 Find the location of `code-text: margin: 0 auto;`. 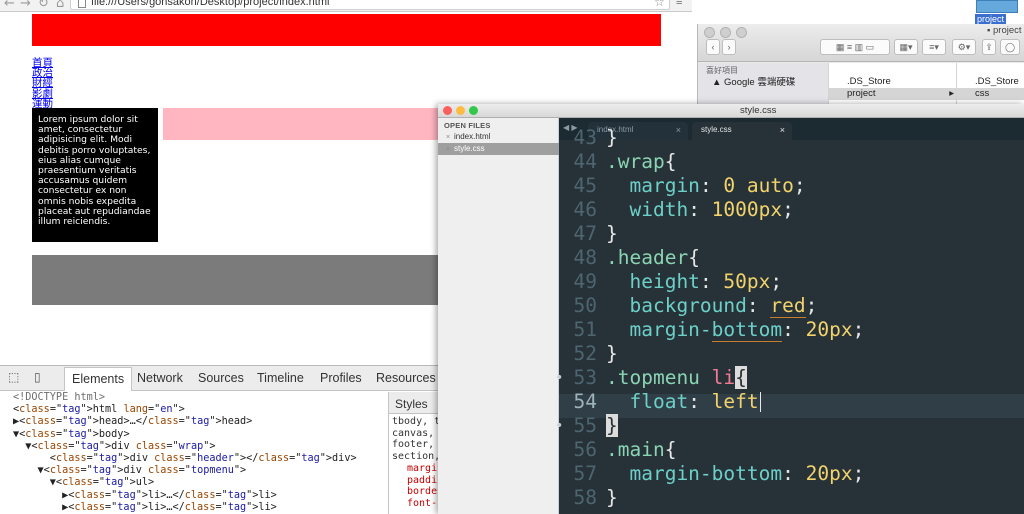

code-text: margin: 0 auto; is located at coordinates (717, 185).